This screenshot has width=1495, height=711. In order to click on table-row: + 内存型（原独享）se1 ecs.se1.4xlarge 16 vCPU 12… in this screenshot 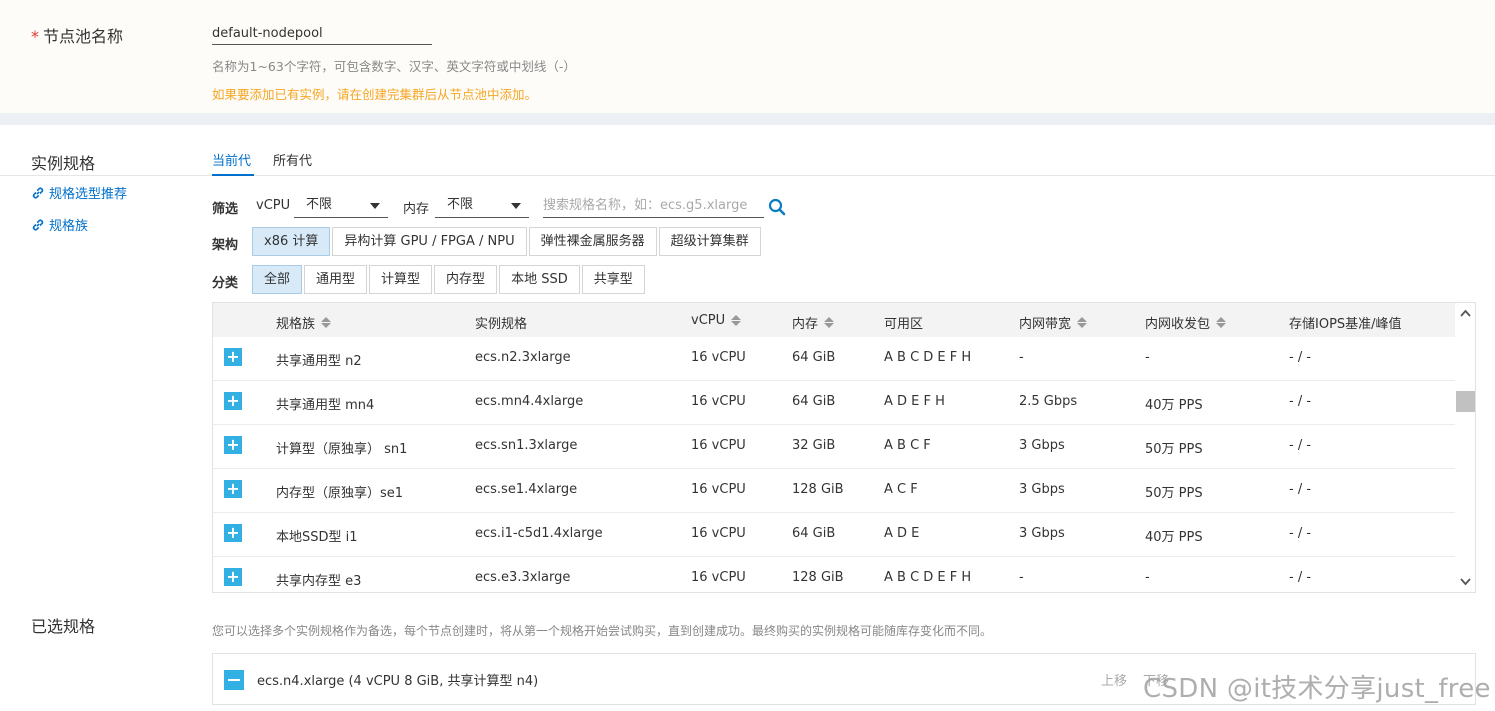, I will do `click(834, 491)`.